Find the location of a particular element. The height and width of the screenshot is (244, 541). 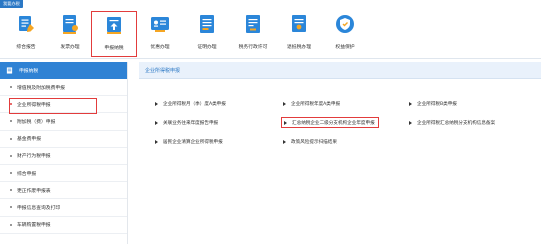

toolbar-item-rights: 权益保护 is located at coordinates (345, 34).